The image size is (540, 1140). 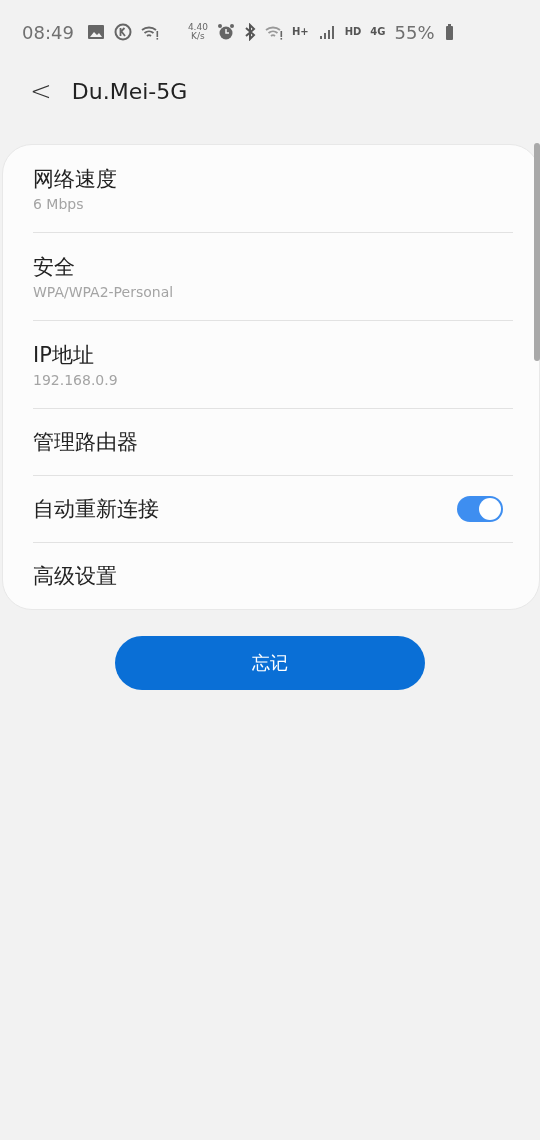 What do you see at coordinates (270, 663) in the screenshot?
I see `forget-button: 忘记` at bounding box center [270, 663].